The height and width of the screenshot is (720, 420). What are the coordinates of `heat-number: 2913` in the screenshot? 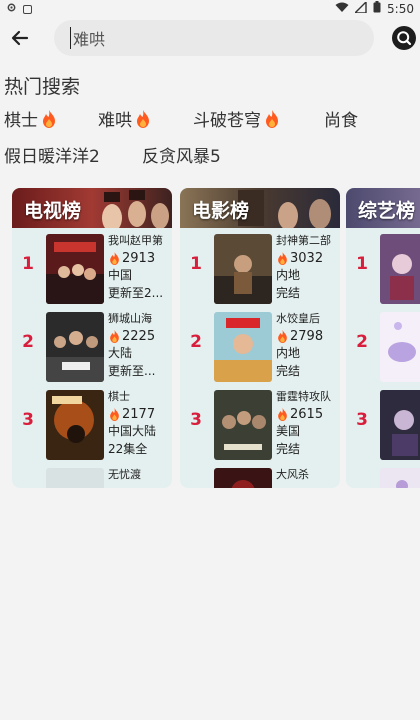 It's located at (139, 258).